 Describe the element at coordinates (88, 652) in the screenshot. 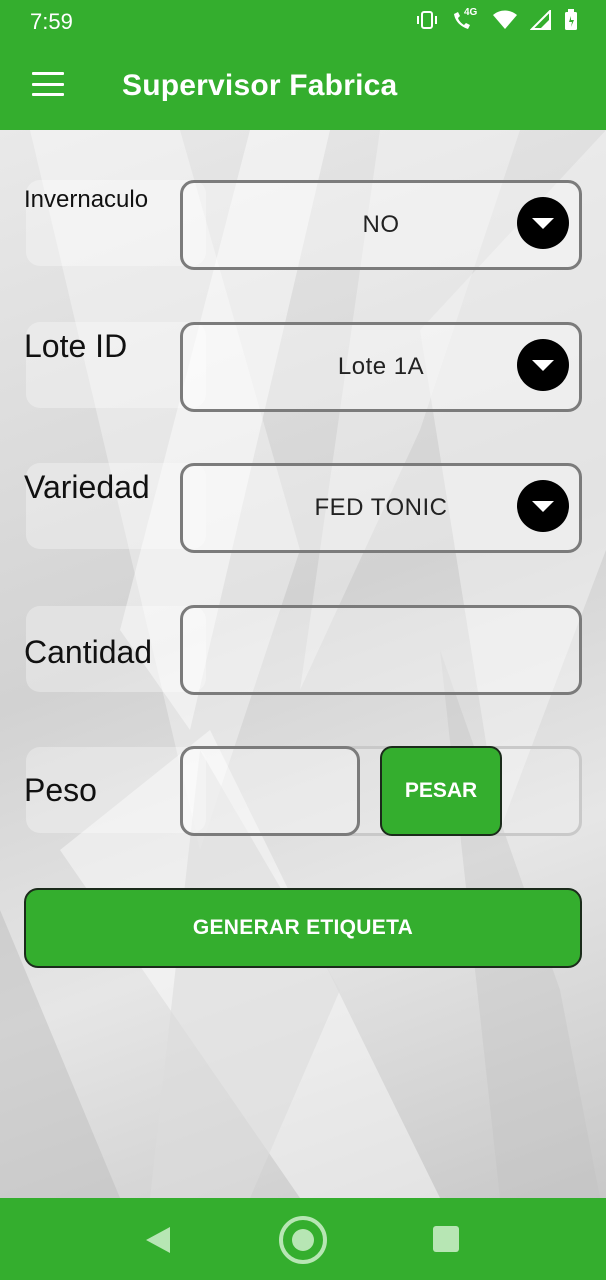

I see `cantidad-label: Cantidad` at that location.